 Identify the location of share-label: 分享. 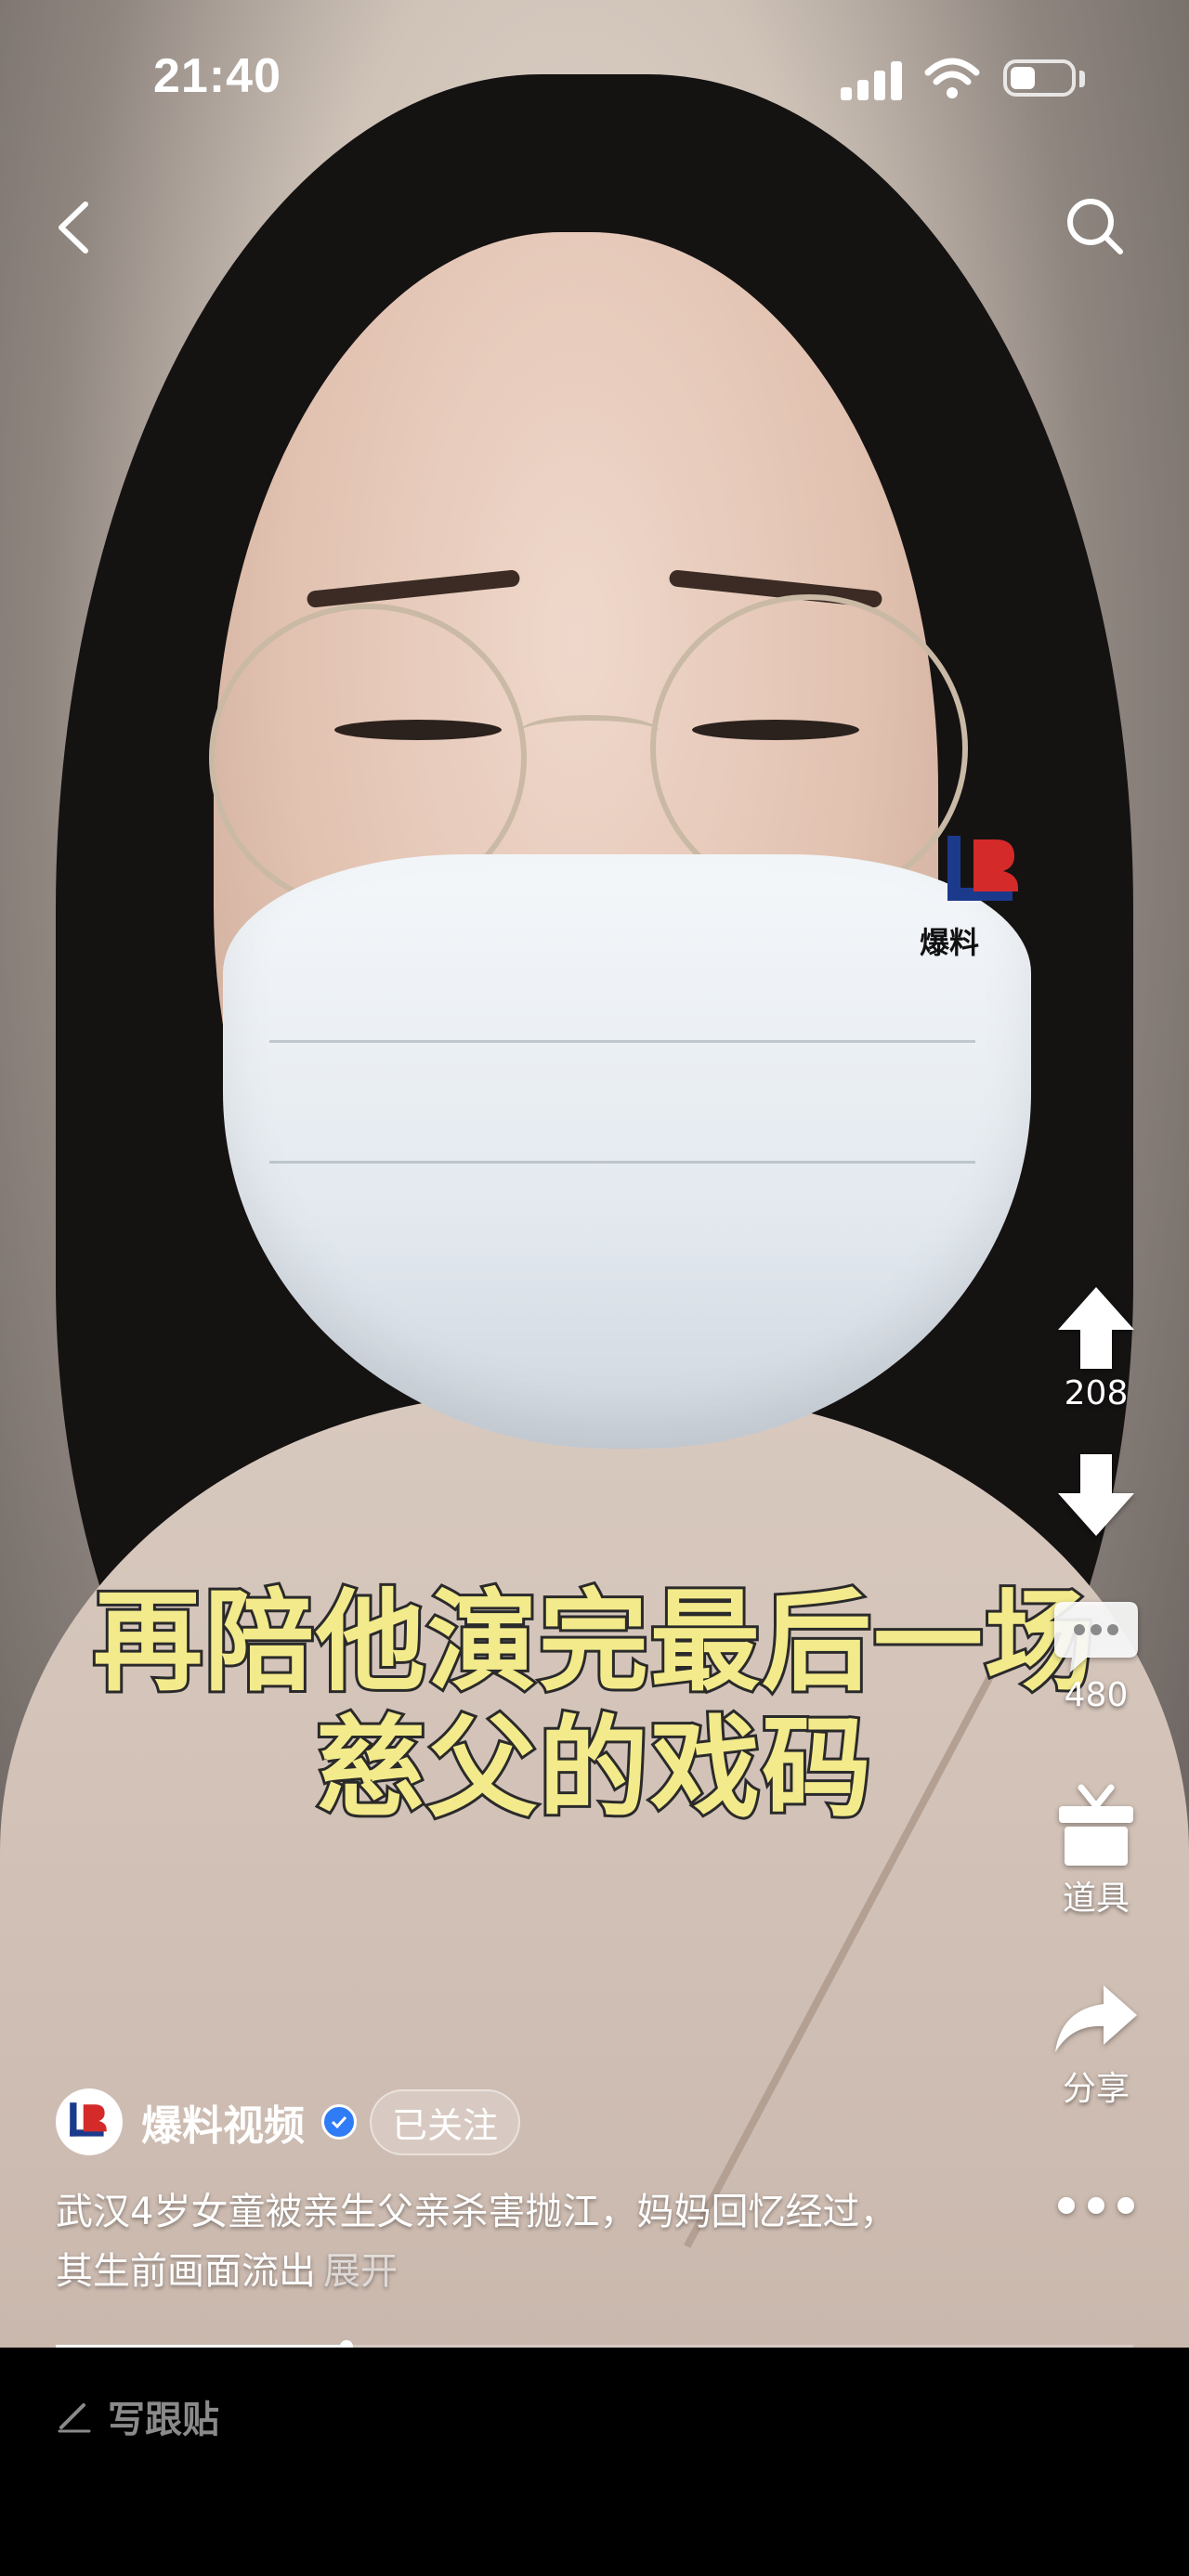
(1096, 2089).